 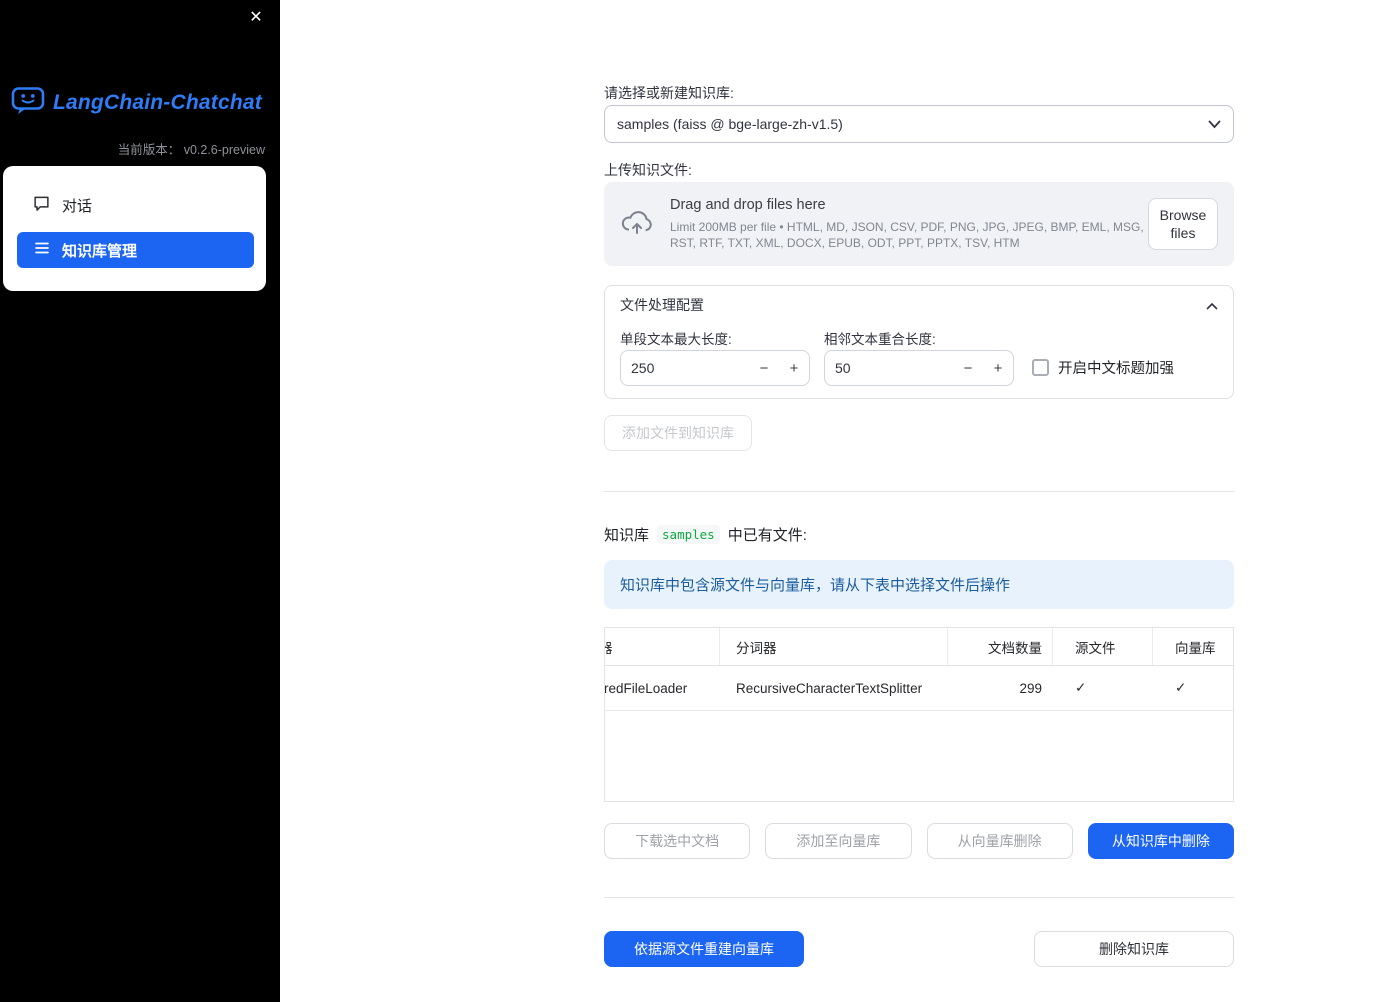 I want to click on overlap-length-input, so click(x=889, y=368).